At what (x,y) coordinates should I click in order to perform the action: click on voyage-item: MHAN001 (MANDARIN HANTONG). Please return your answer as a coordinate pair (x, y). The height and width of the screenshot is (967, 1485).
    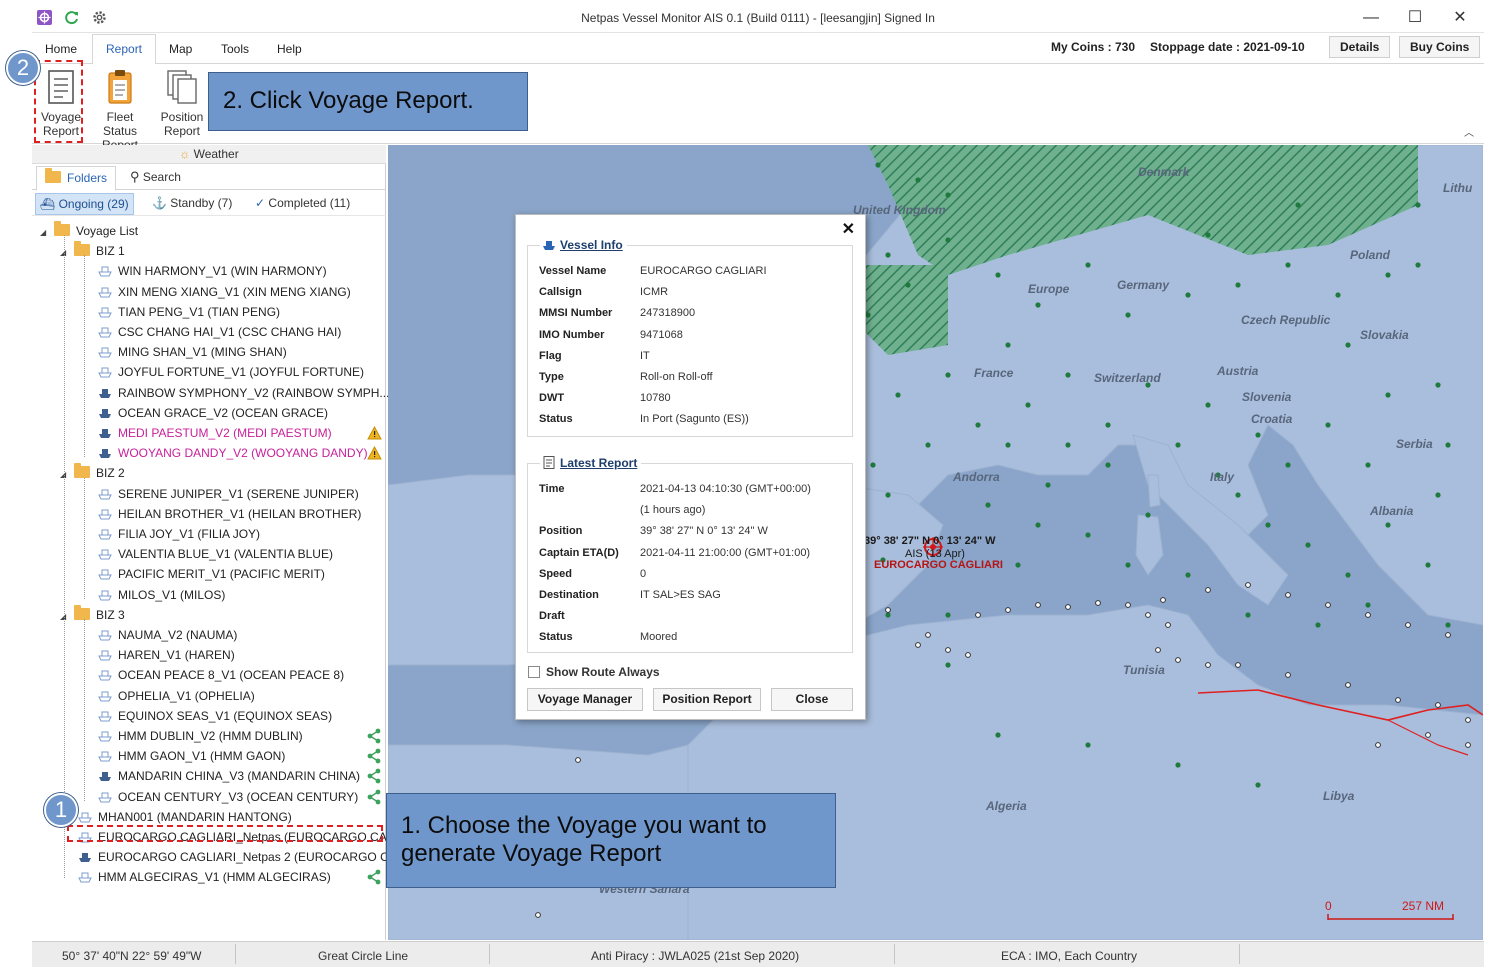
    Looking at the image, I should click on (185, 817).